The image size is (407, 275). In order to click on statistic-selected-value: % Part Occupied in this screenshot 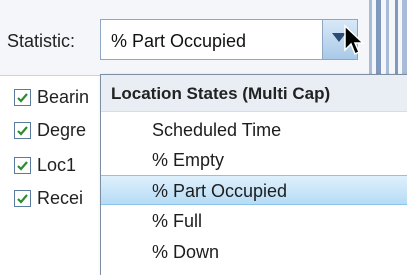, I will do `click(179, 41)`.